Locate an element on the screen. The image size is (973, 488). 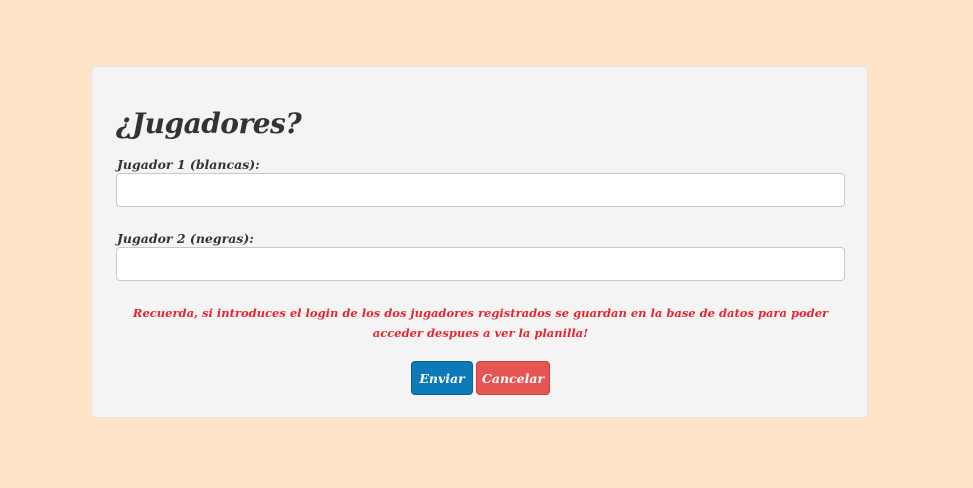
cancel-button: Cancelar is located at coordinates (513, 378).